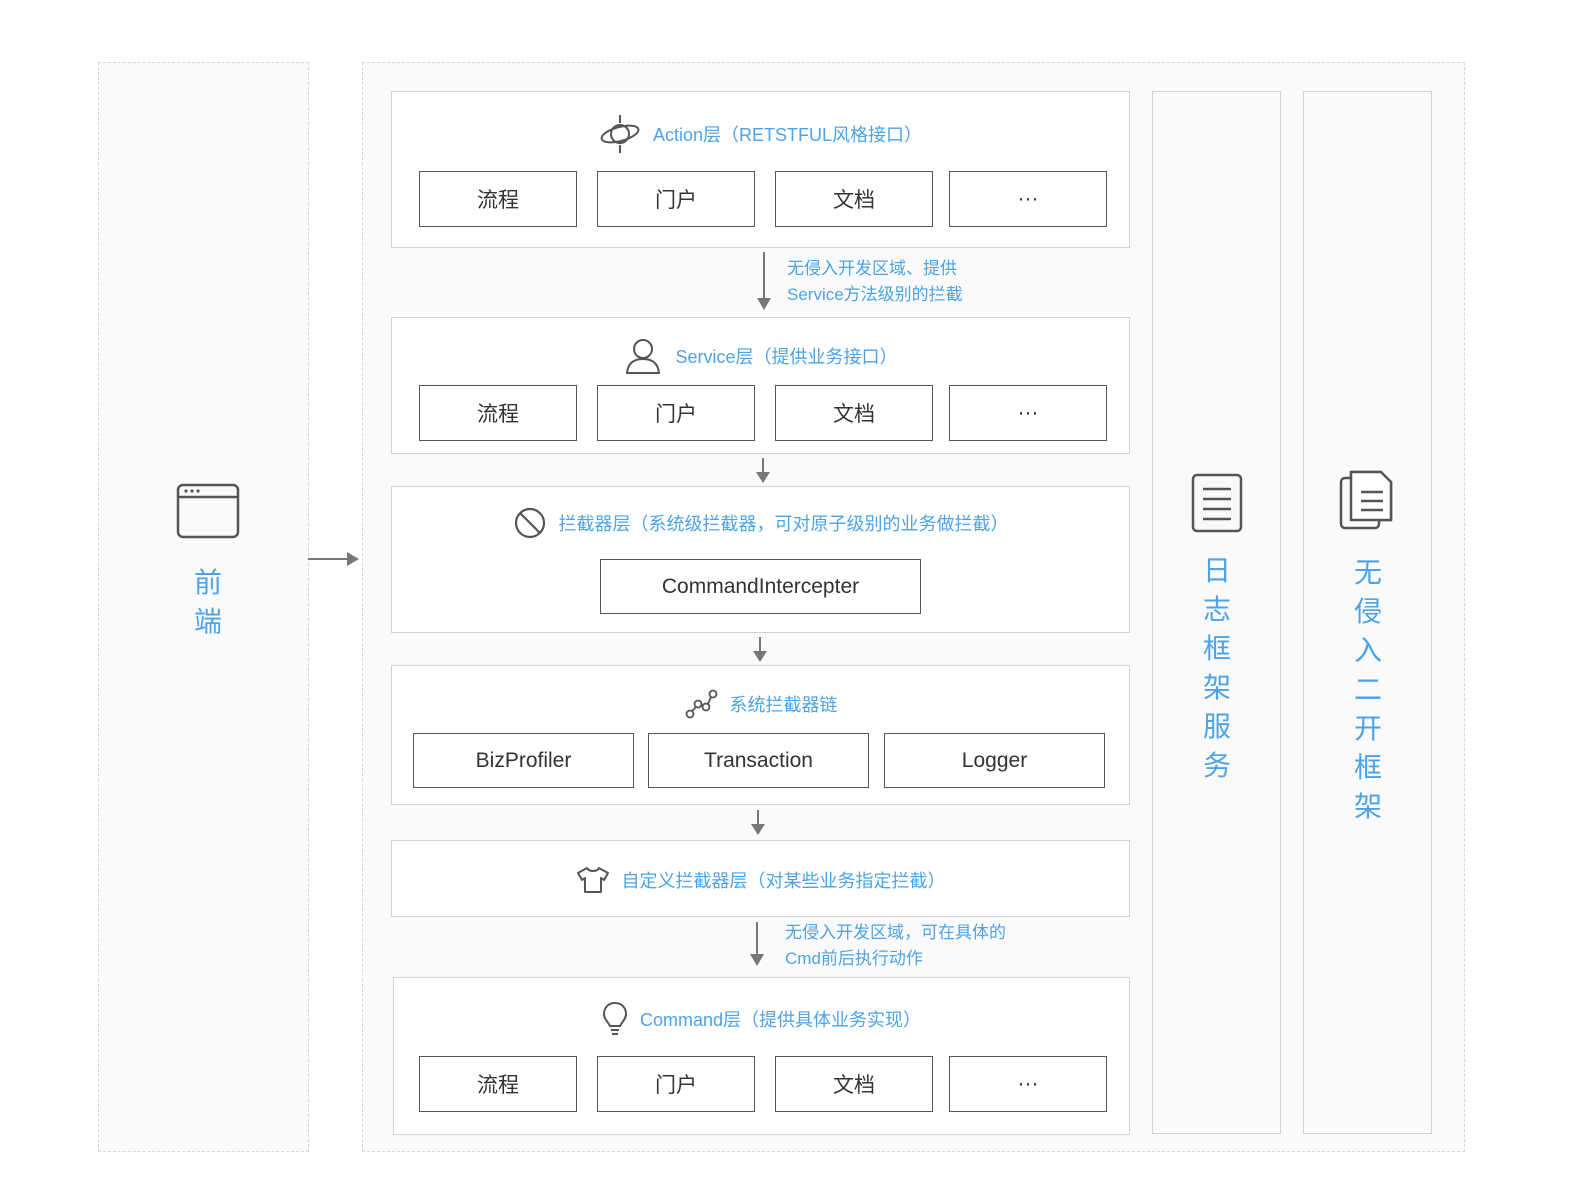 The height and width of the screenshot is (1193, 1576). Describe the element at coordinates (614, 1018) in the screenshot. I see `lightbulb-icon` at that location.